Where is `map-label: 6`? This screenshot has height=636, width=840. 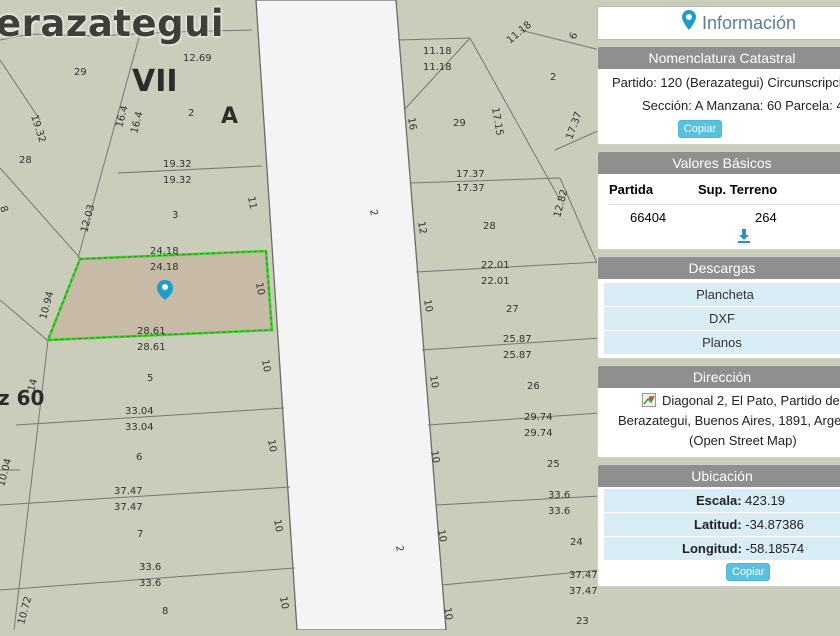 map-label: 6 is located at coordinates (139, 457).